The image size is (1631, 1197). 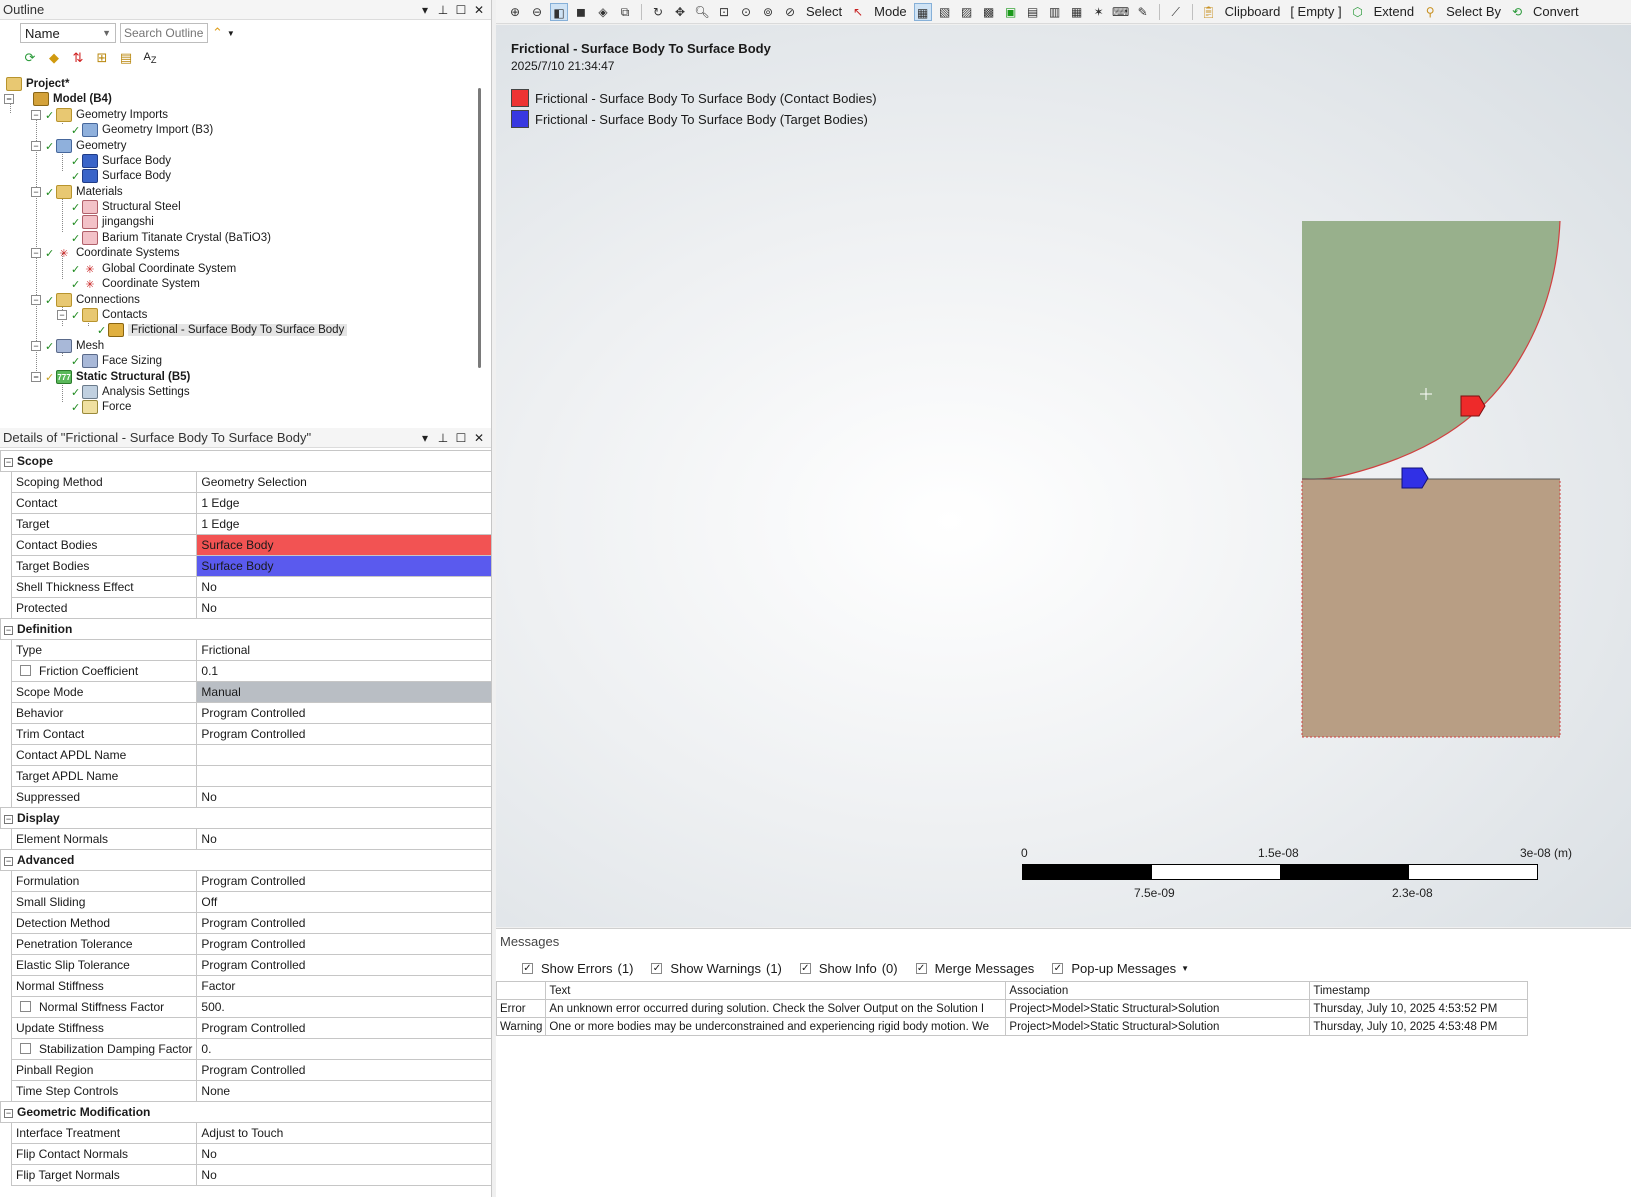 I want to click on select-edge-icon: ▧, so click(x=945, y=12).